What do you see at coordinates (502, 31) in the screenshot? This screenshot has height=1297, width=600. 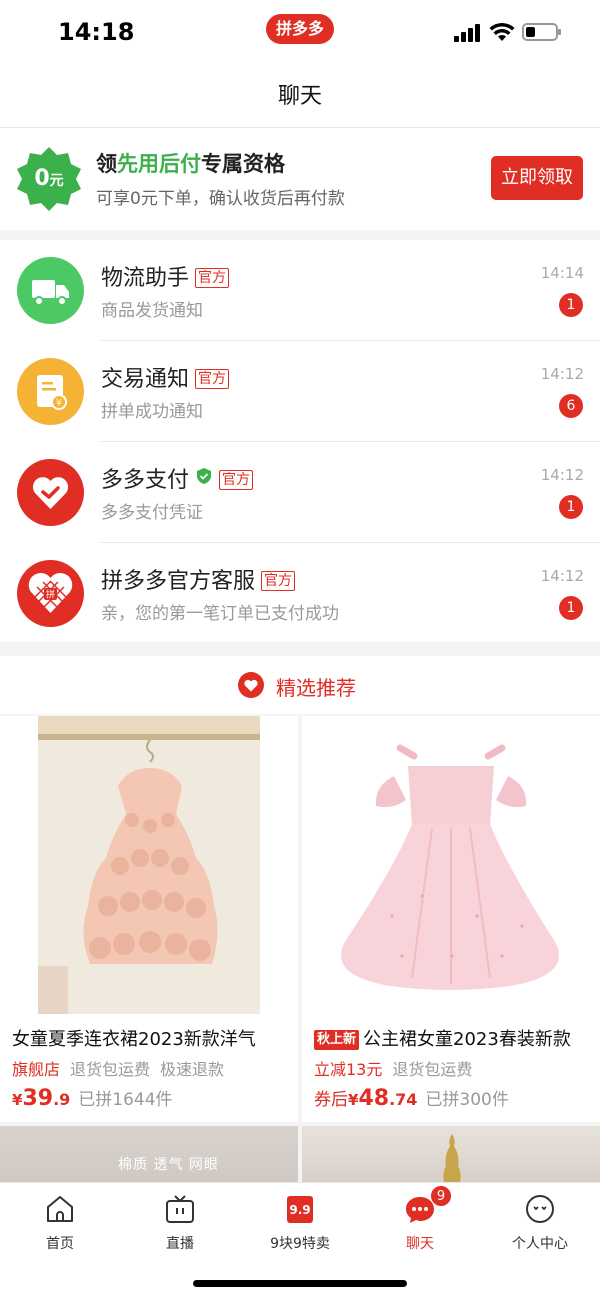 I see `wifi-icon` at bounding box center [502, 31].